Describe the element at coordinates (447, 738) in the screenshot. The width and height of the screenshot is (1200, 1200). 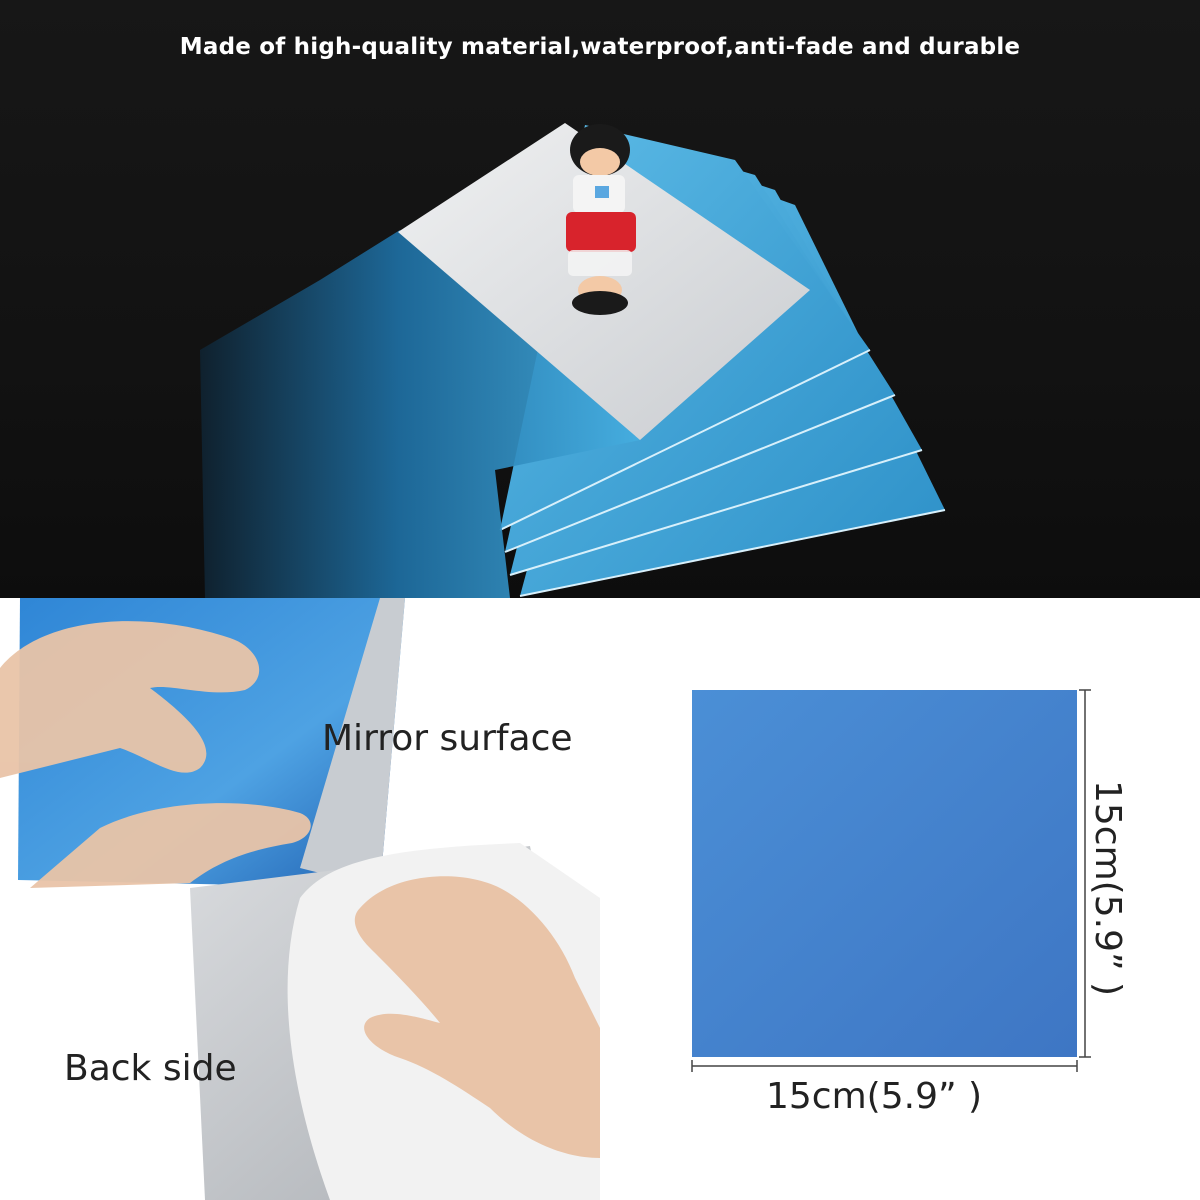
I see `mirror-surface-label: Mirror surface` at that location.